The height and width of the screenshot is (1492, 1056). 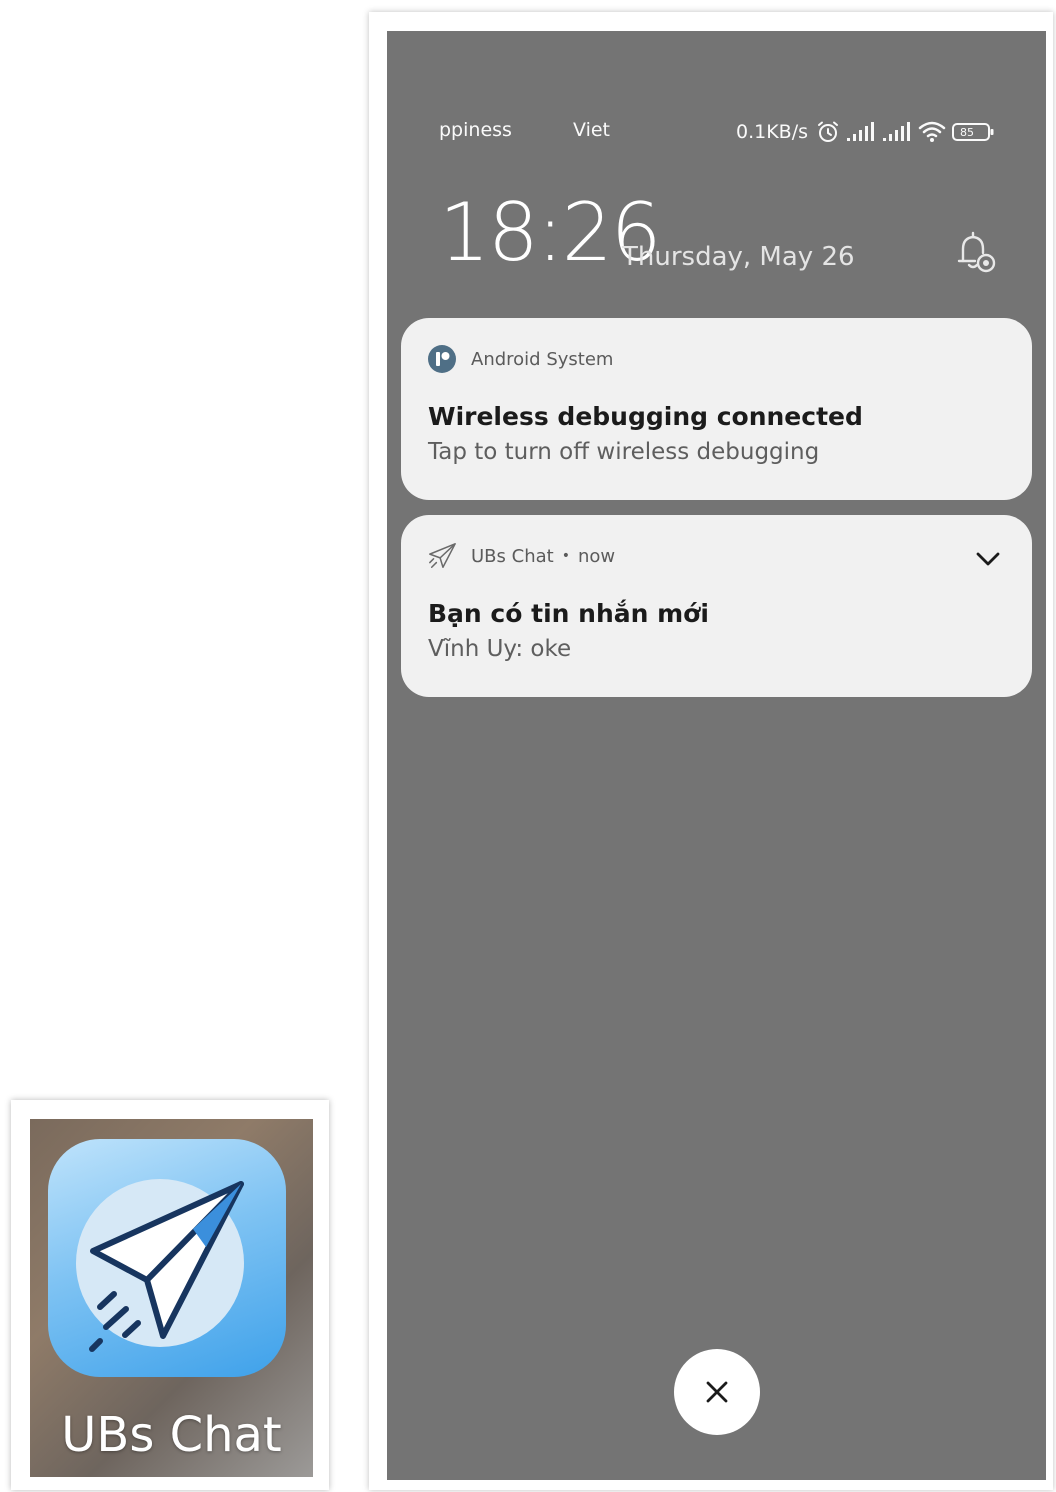 I want to click on network-speed: 0.1KB/s, so click(x=771, y=132).